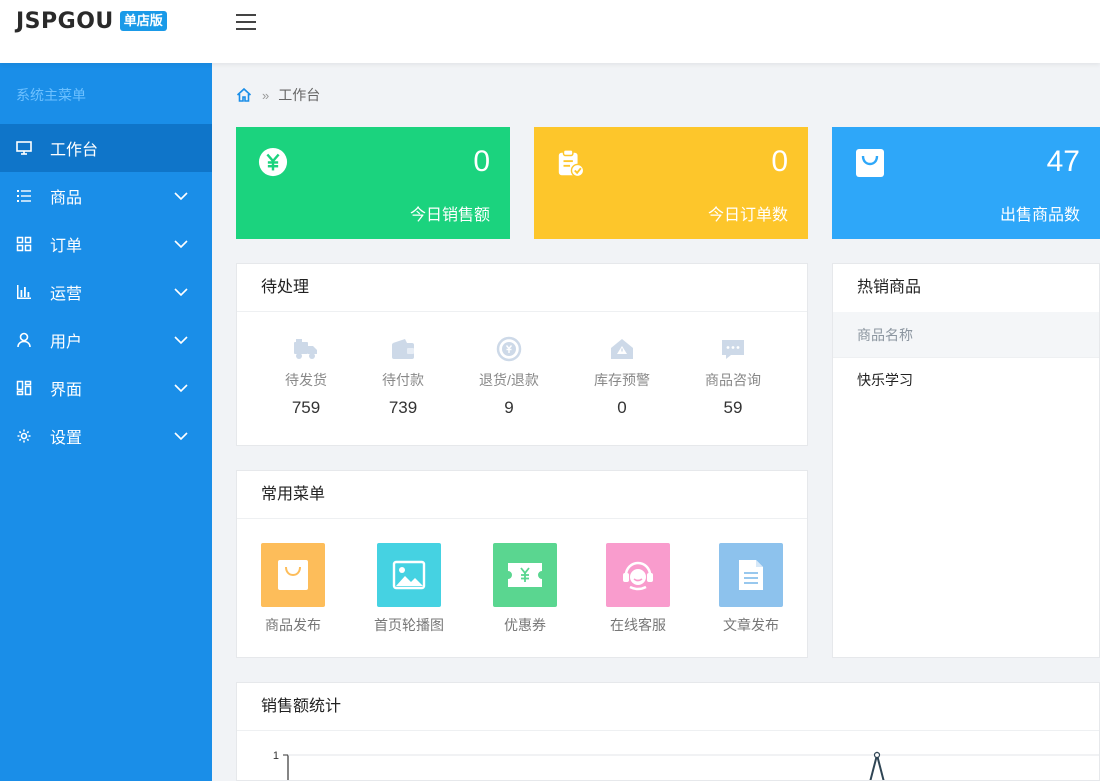 This screenshot has width=1100, height=781. I want to click on grid-icon, so click(24, 244).